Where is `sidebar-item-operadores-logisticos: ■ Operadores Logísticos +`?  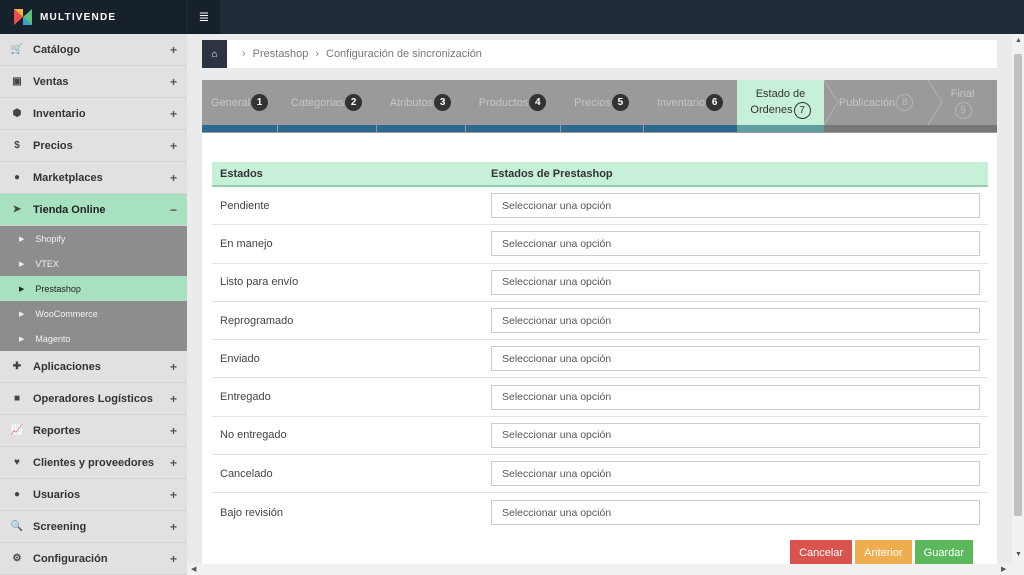 sidebar-item-operadores-logisticos: ■ Operadores Logísticos + is located at coordinates (93, 399).